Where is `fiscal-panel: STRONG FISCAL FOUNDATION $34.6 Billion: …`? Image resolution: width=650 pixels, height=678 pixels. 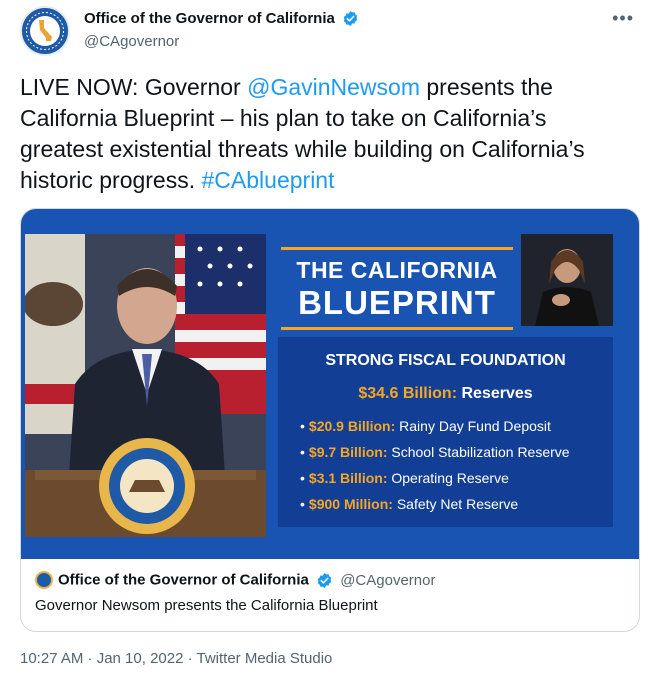 fiscal-panel: STRONG FISCAL FOUNDATION $34.6 Billion: … is located at coordinates (445, 432).